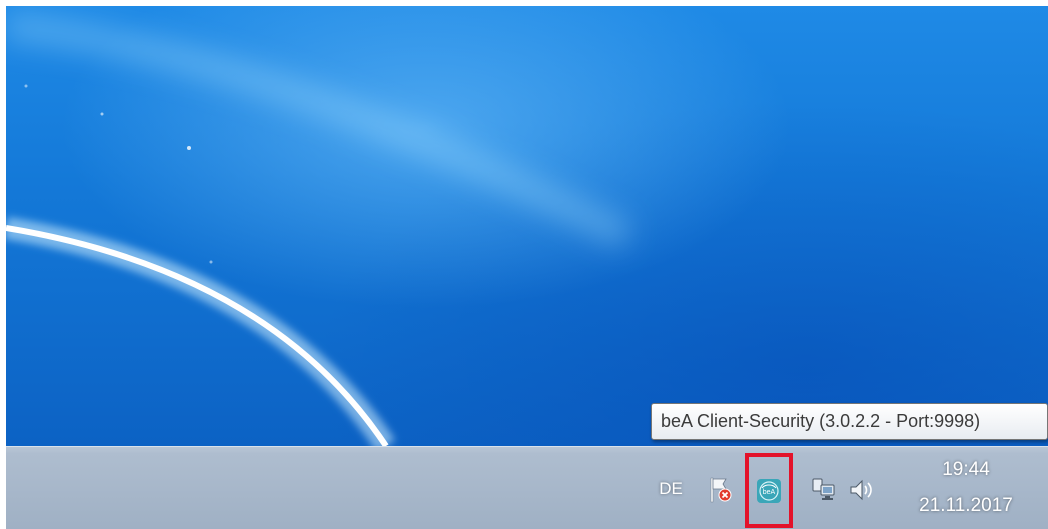  I want to click on action-center-flag-icon, so click(721, 490).